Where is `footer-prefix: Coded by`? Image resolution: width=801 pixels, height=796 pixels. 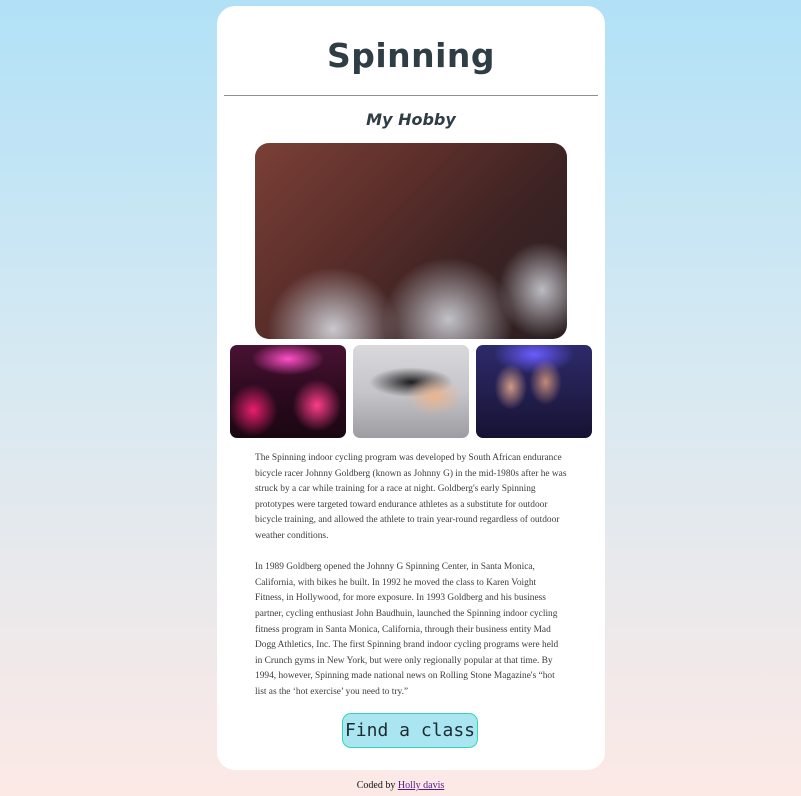 footer-prefix: Coded by is located at coordinates (376, 785).